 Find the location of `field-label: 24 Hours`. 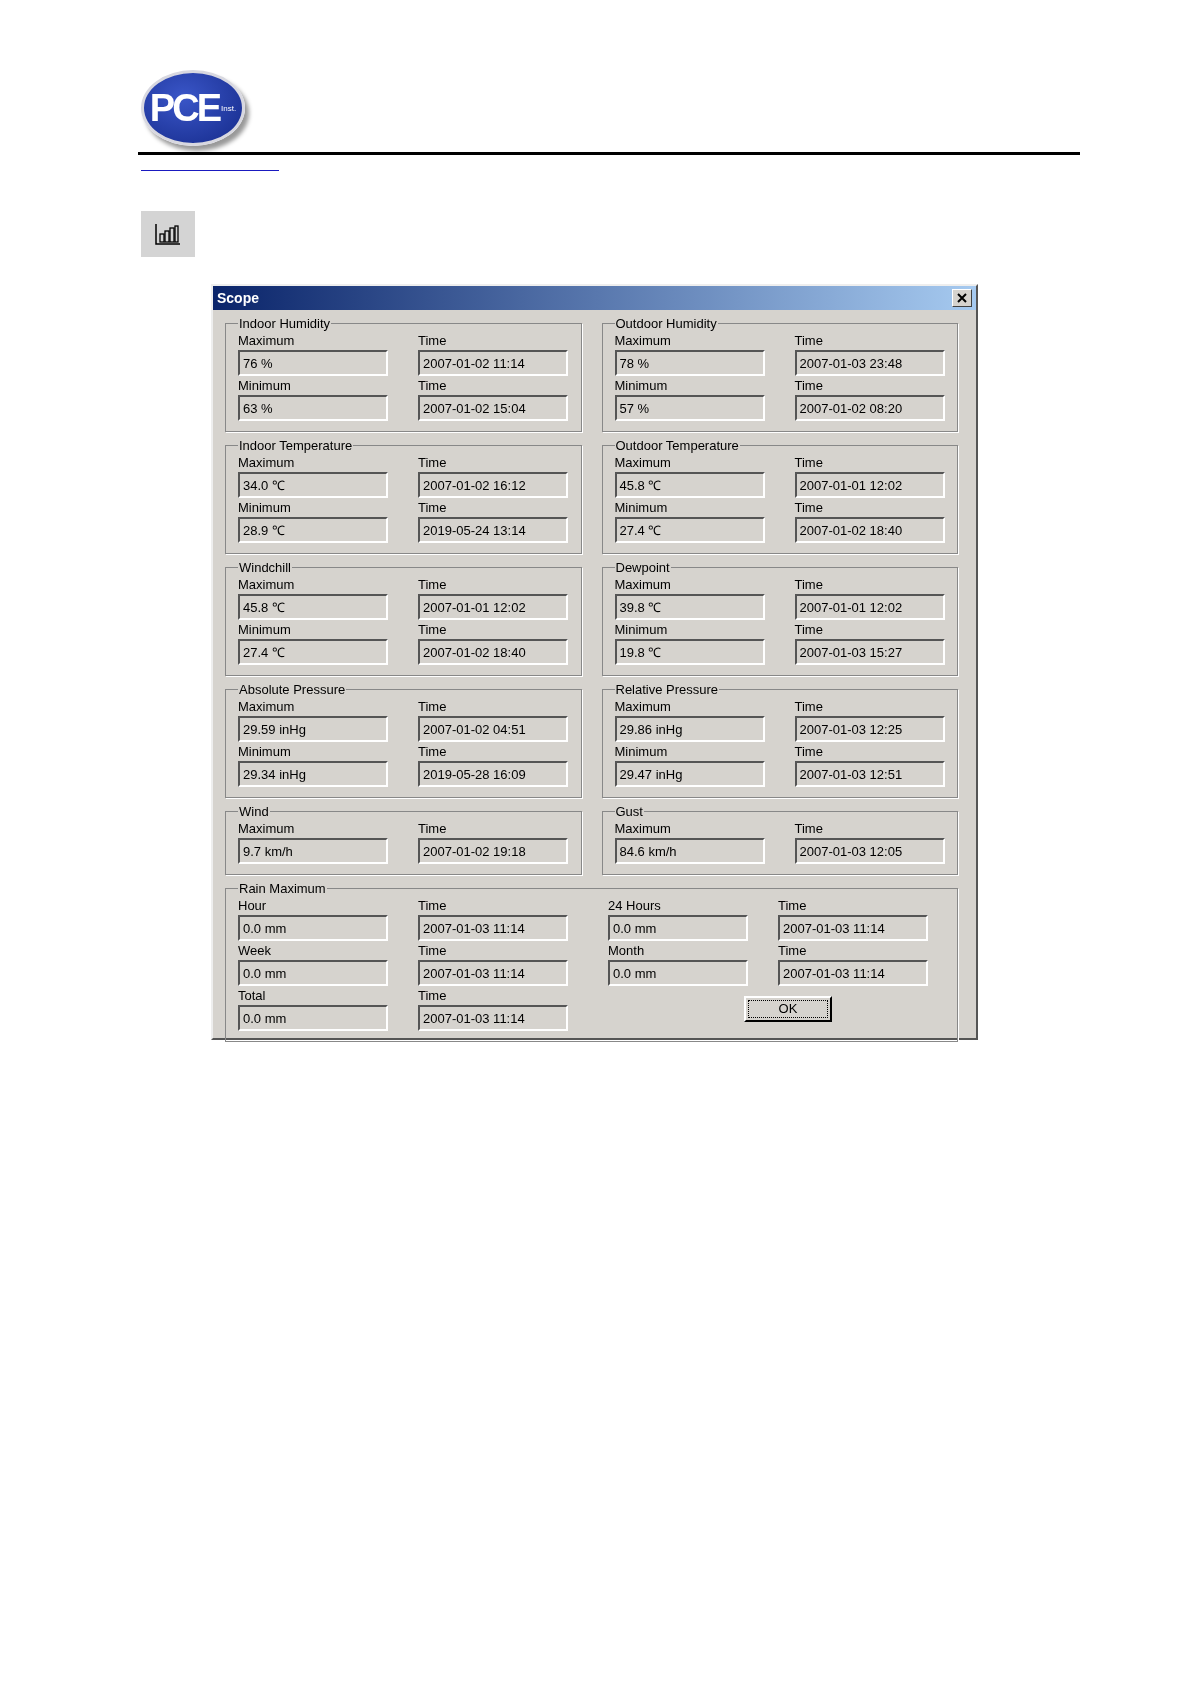

field-label: 24 Hours is located at coordinates (635, 906).